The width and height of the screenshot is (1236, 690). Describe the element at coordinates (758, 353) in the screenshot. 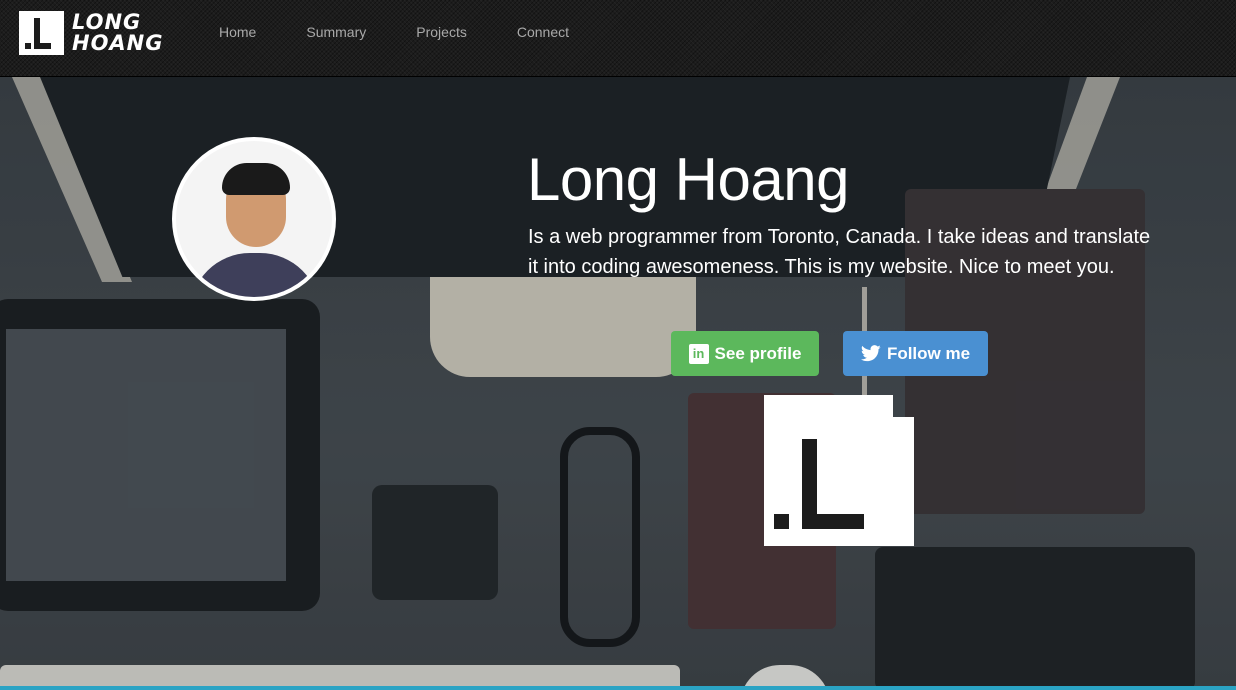

I see `see-profile-label: See profile` at that location.